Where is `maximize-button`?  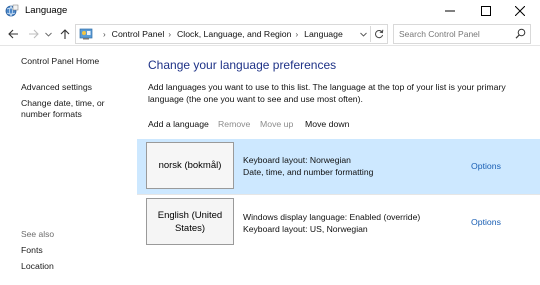 maximize-button is located at coordinates (485, 10).